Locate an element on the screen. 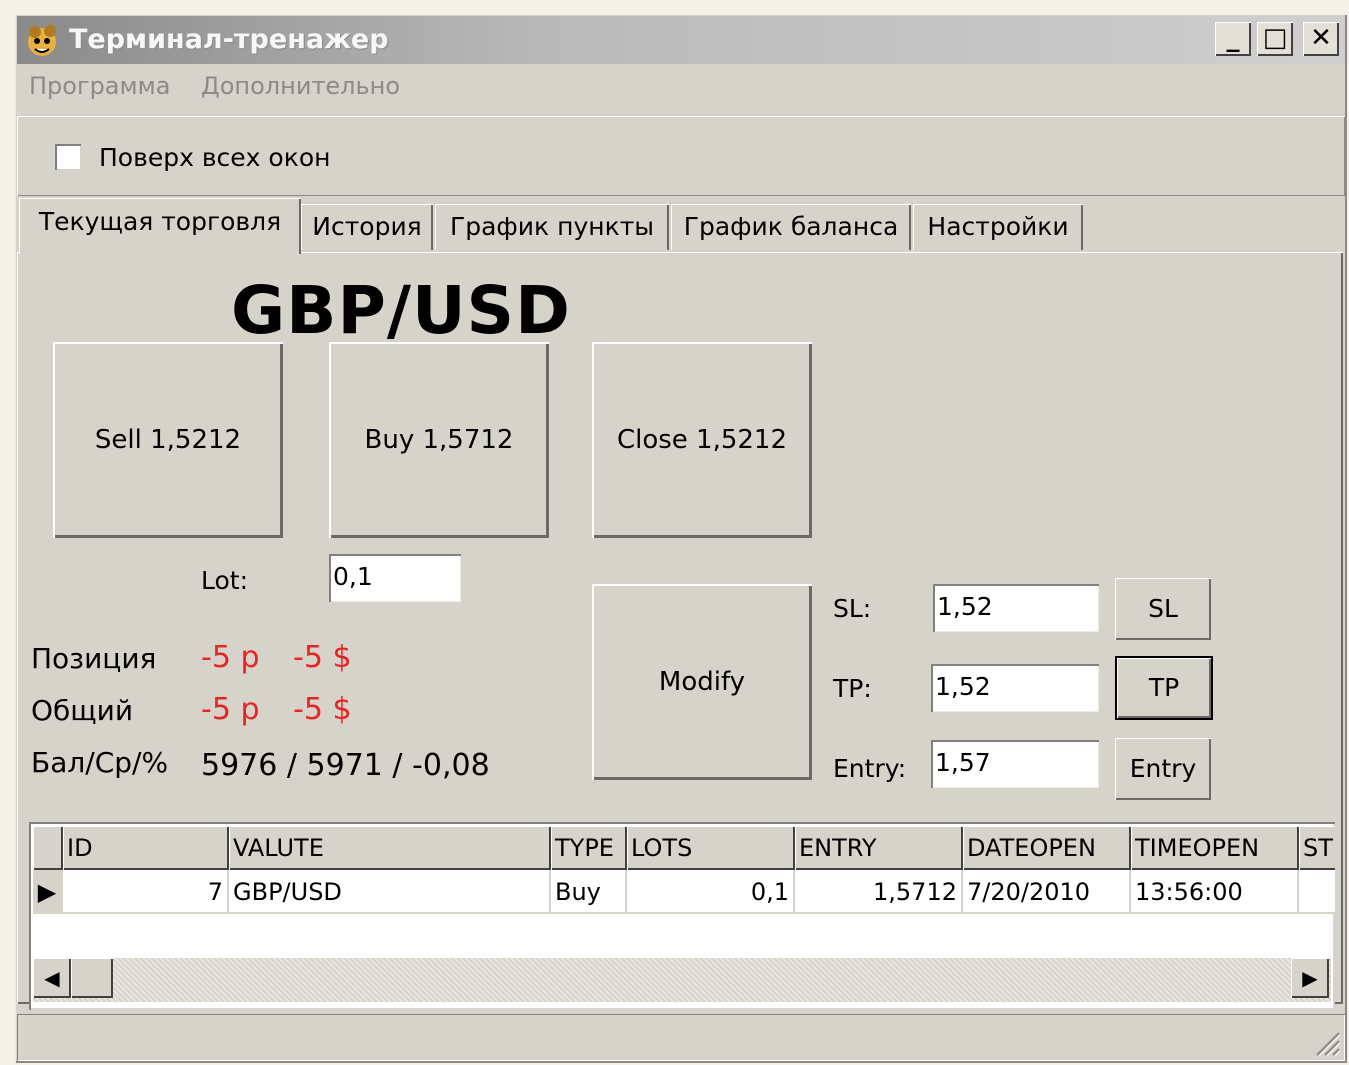  status-bar is located at coordinates (681, 1037).